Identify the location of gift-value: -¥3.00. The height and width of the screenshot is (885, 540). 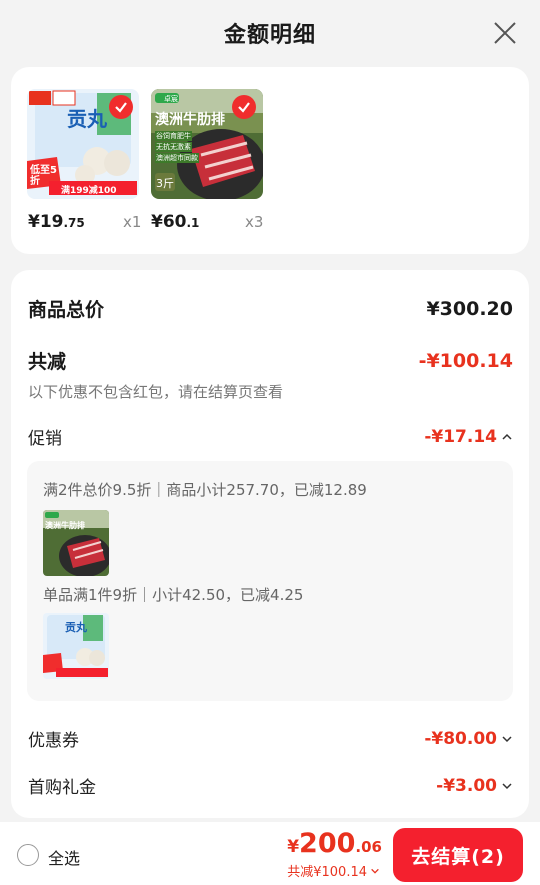
(466, 785).